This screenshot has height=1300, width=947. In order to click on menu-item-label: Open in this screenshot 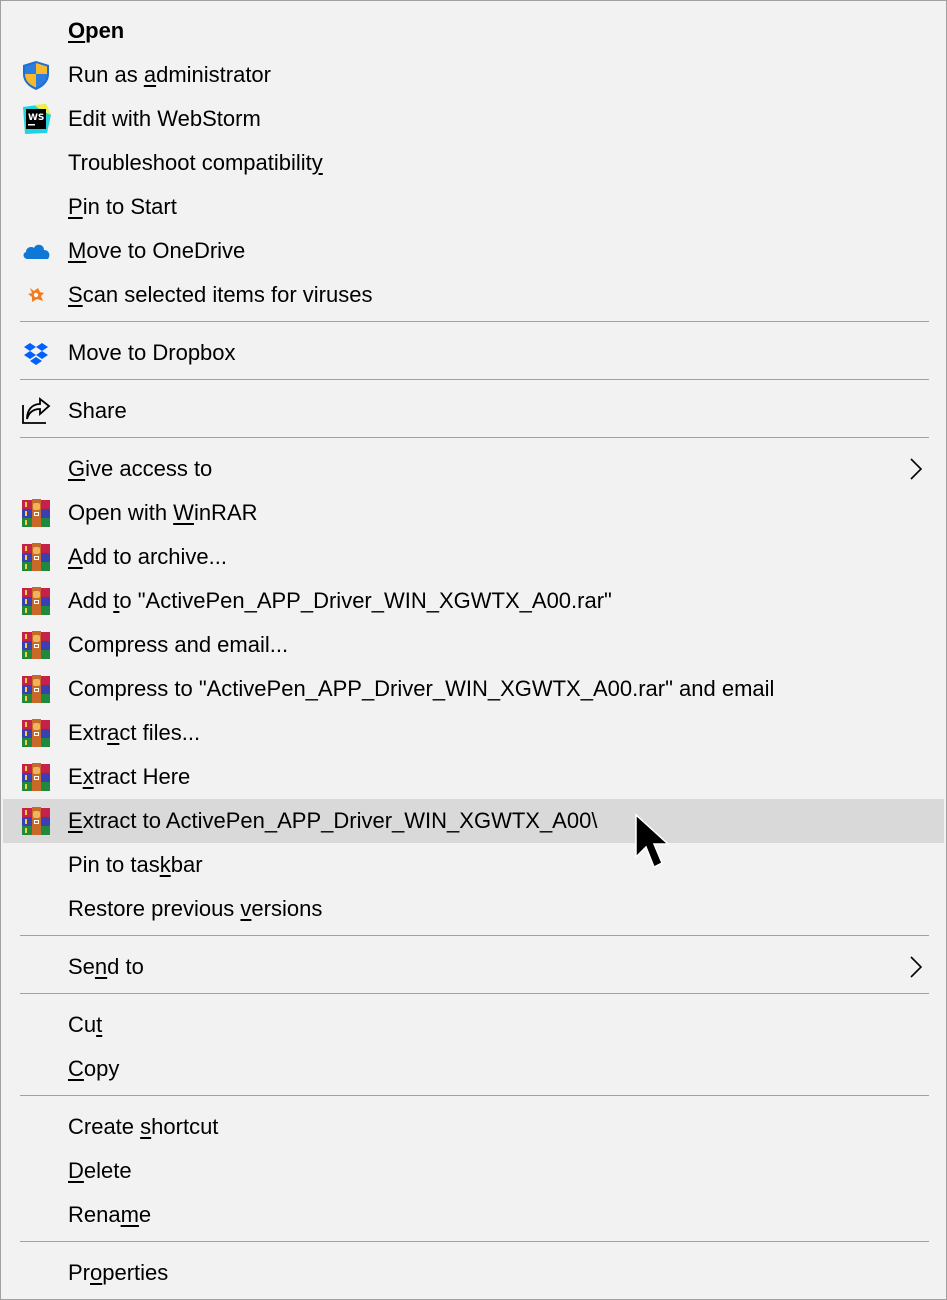, I will do `click(96, 30)`.